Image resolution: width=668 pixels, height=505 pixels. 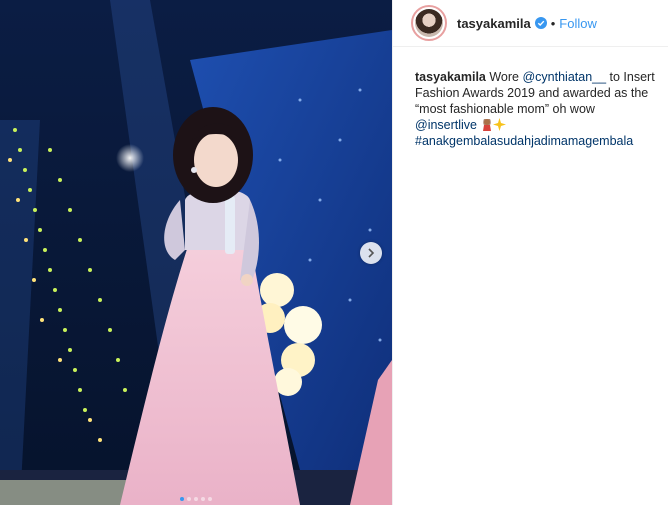 I want to click on caption-username: tasyakamila, so click(x=450, y=77).